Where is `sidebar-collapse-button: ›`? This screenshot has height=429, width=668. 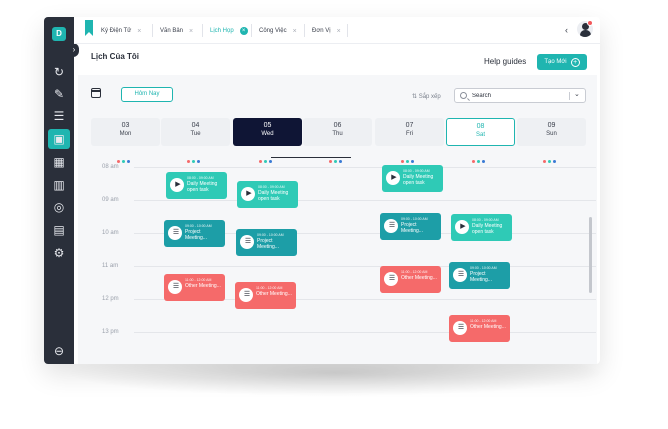
sidebar-collapse-button: › is located at coordinates (74, 50).